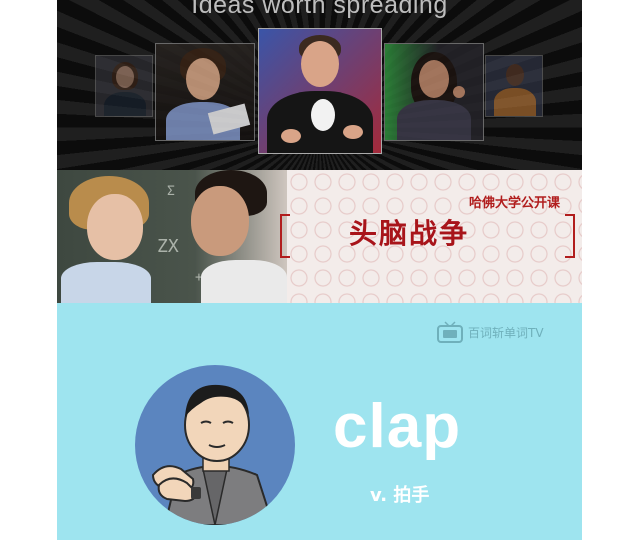  What do you see at coordinates (506, 332) in the screenshot?
I see `watermark-text: 百词斩单词TV` at bounding box center [506, 332].